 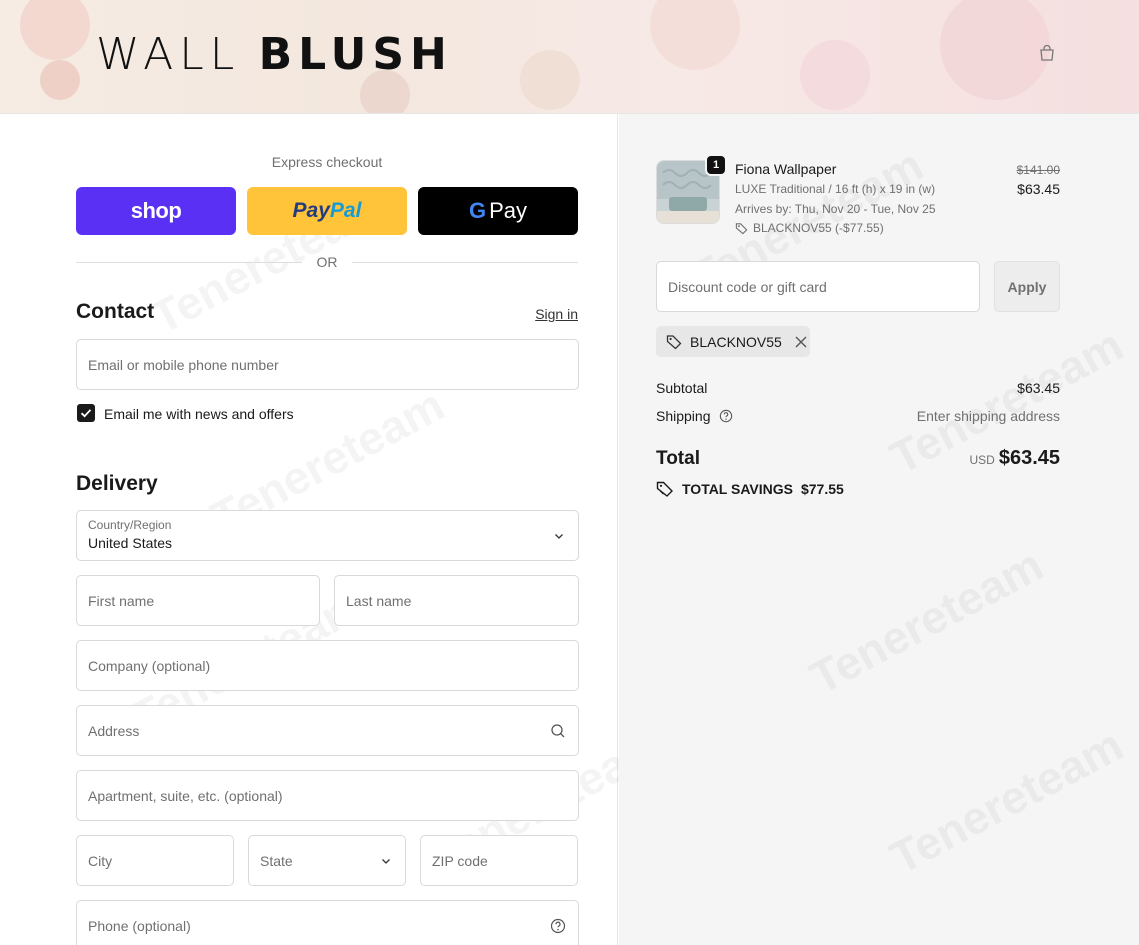 I want to click on close-icon, so click(x=801, y=342).